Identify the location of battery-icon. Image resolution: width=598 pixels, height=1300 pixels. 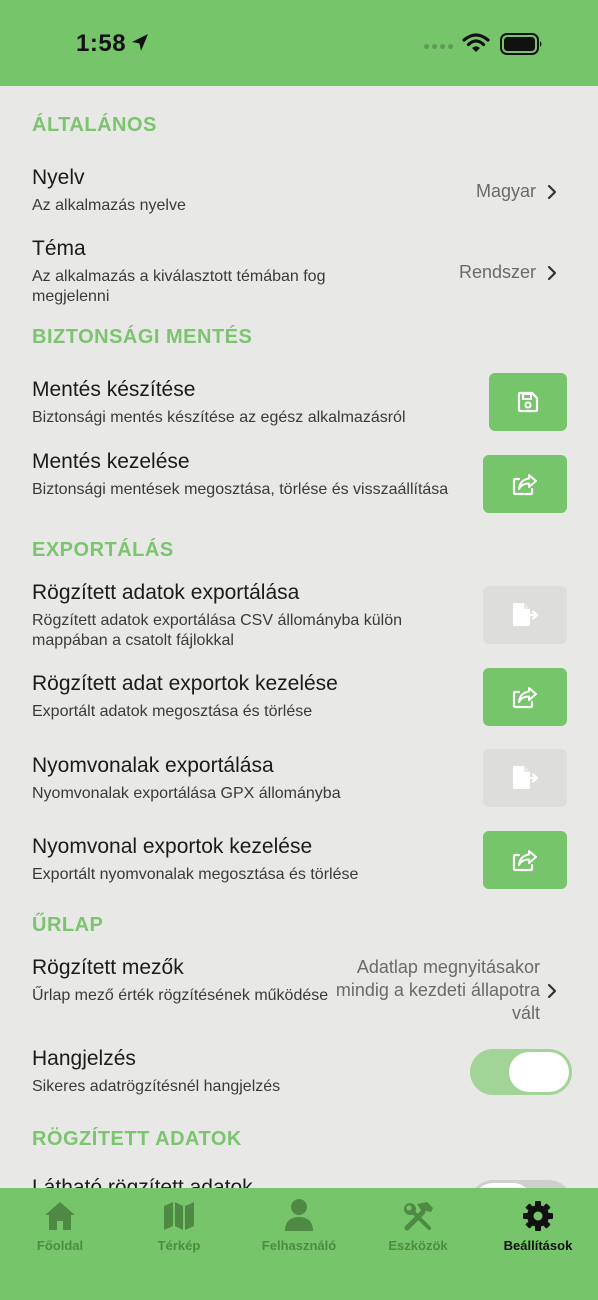
(522, 46).